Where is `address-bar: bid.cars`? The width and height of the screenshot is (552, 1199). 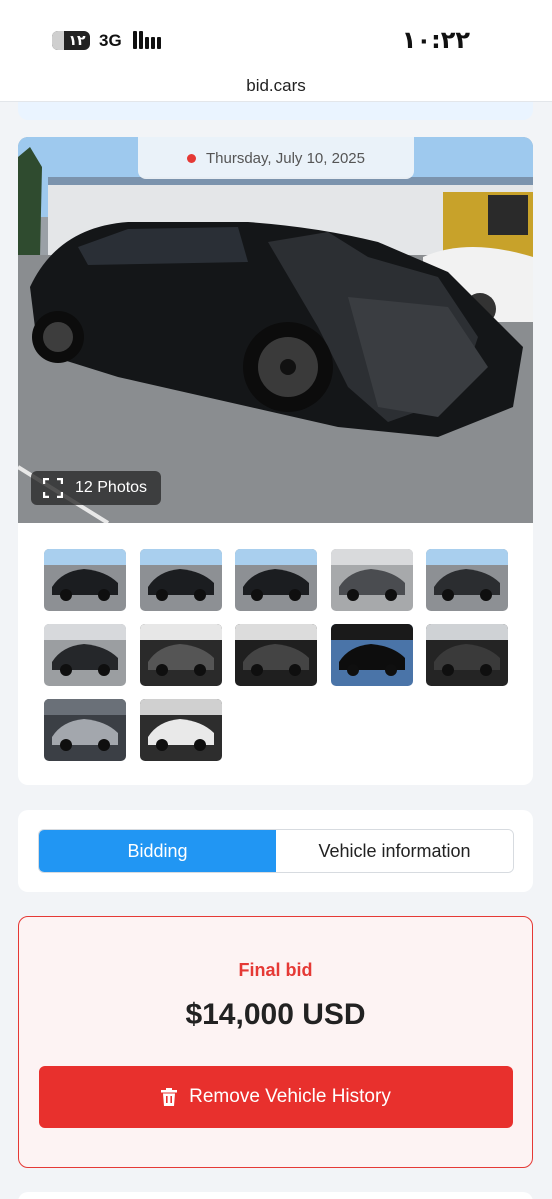 address-bar: bid.cars is located at coordinates (276, 86).